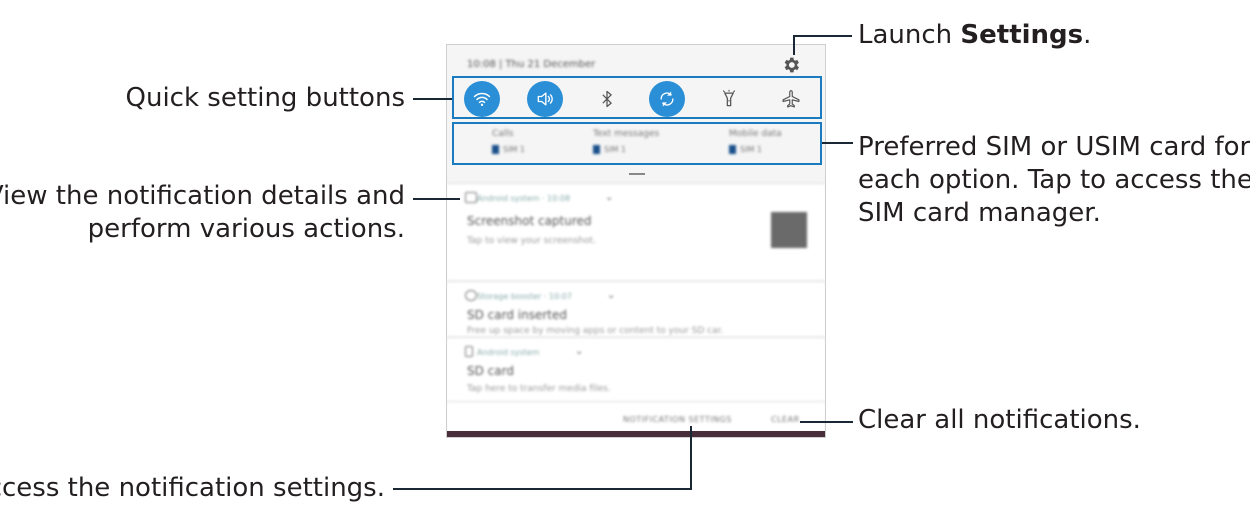  I want to click on drag-handle, so click(637, 174).